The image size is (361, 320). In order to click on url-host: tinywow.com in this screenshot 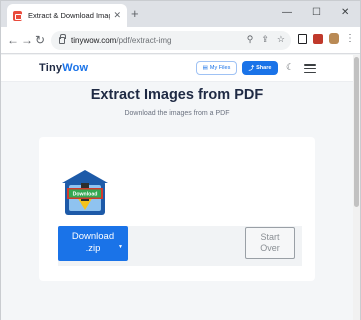, I will do `click(94, 40)`.